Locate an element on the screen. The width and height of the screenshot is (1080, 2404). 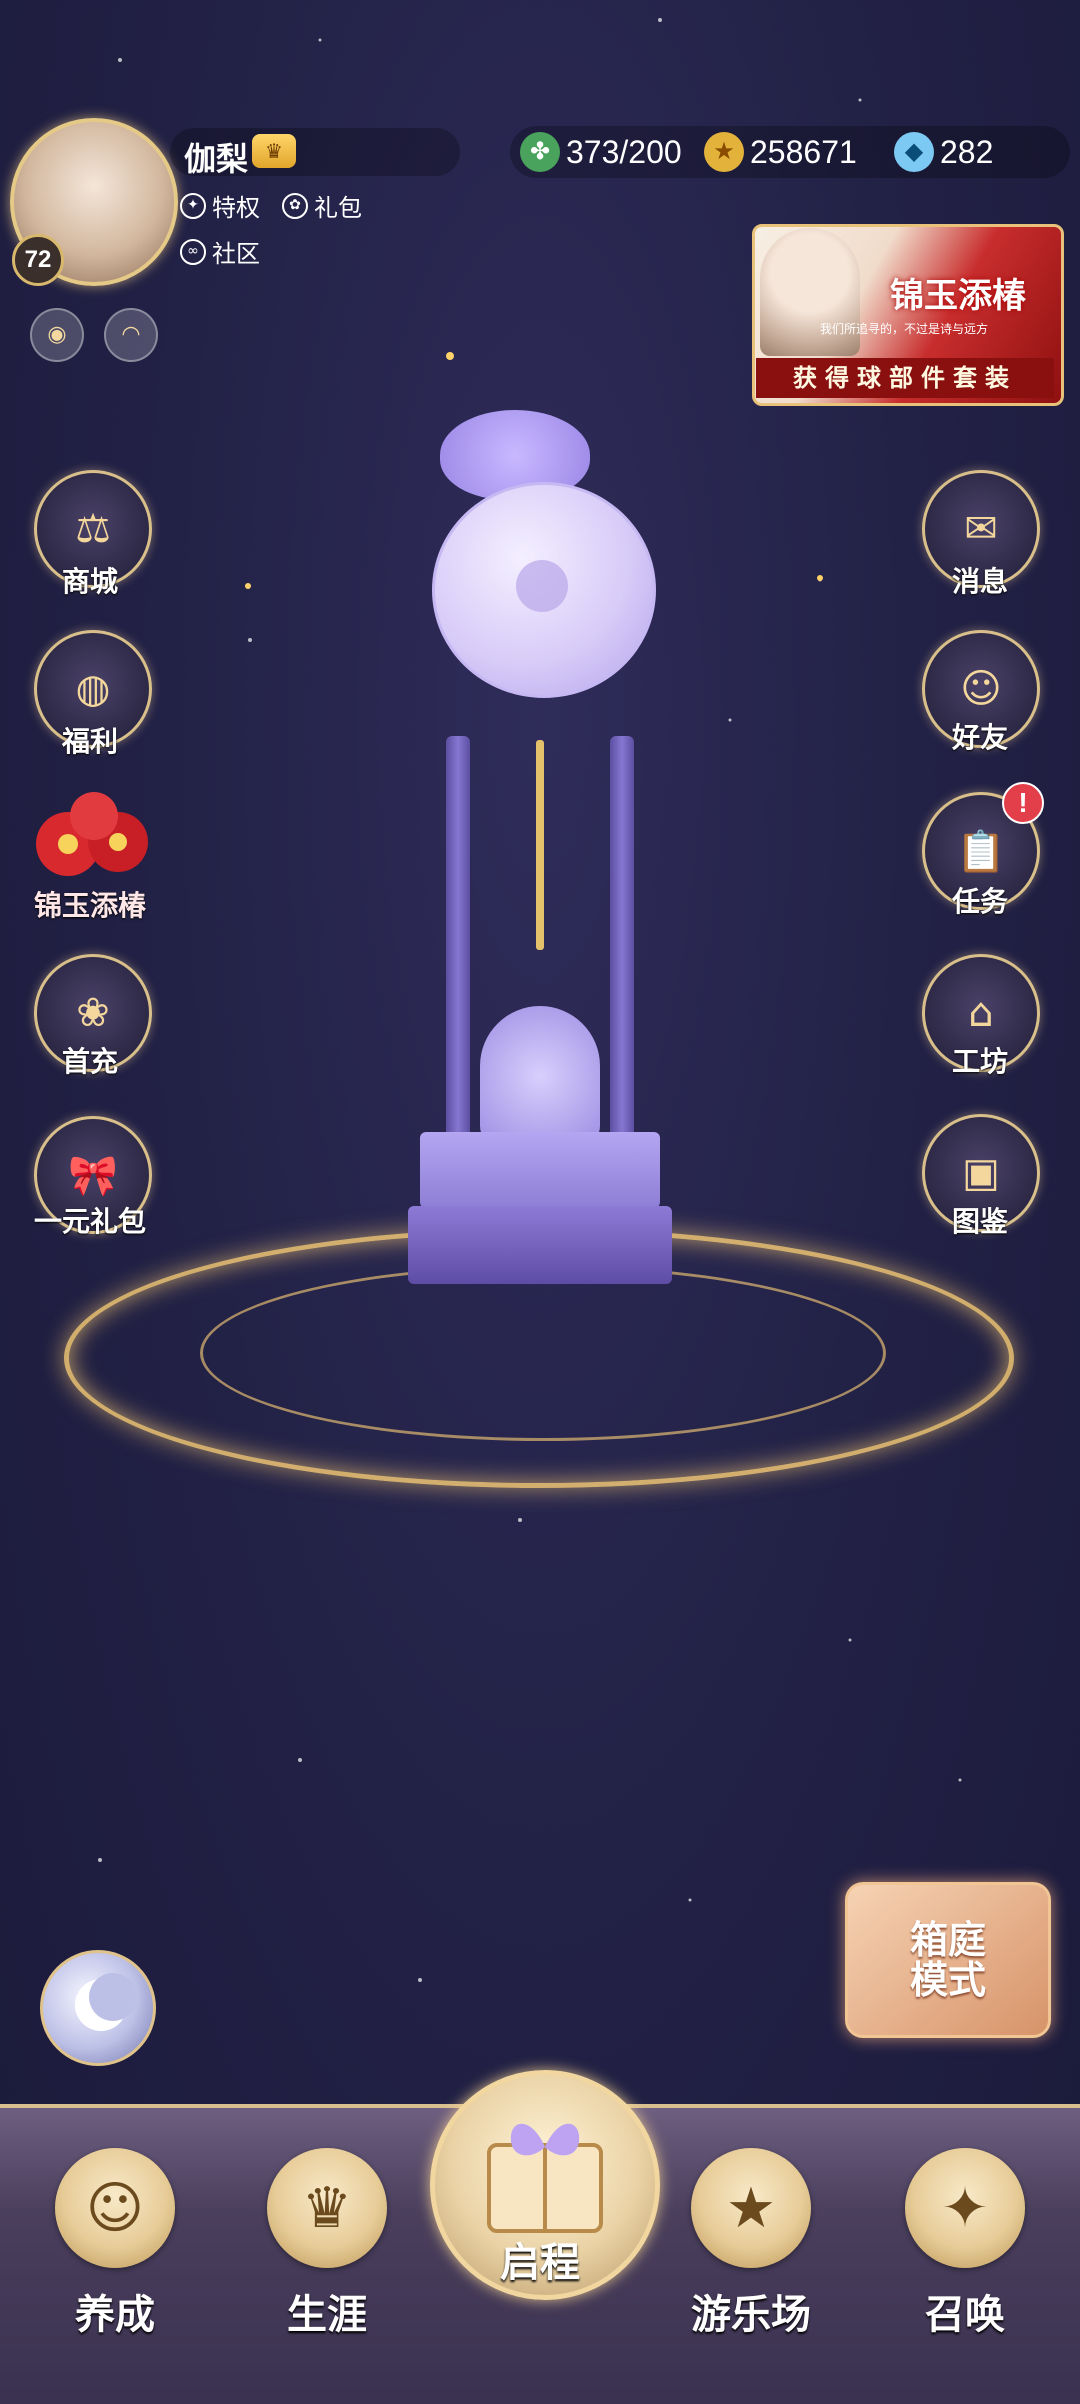
nav-playground-label: 游乐场 is located at coordinates (751, 2315).